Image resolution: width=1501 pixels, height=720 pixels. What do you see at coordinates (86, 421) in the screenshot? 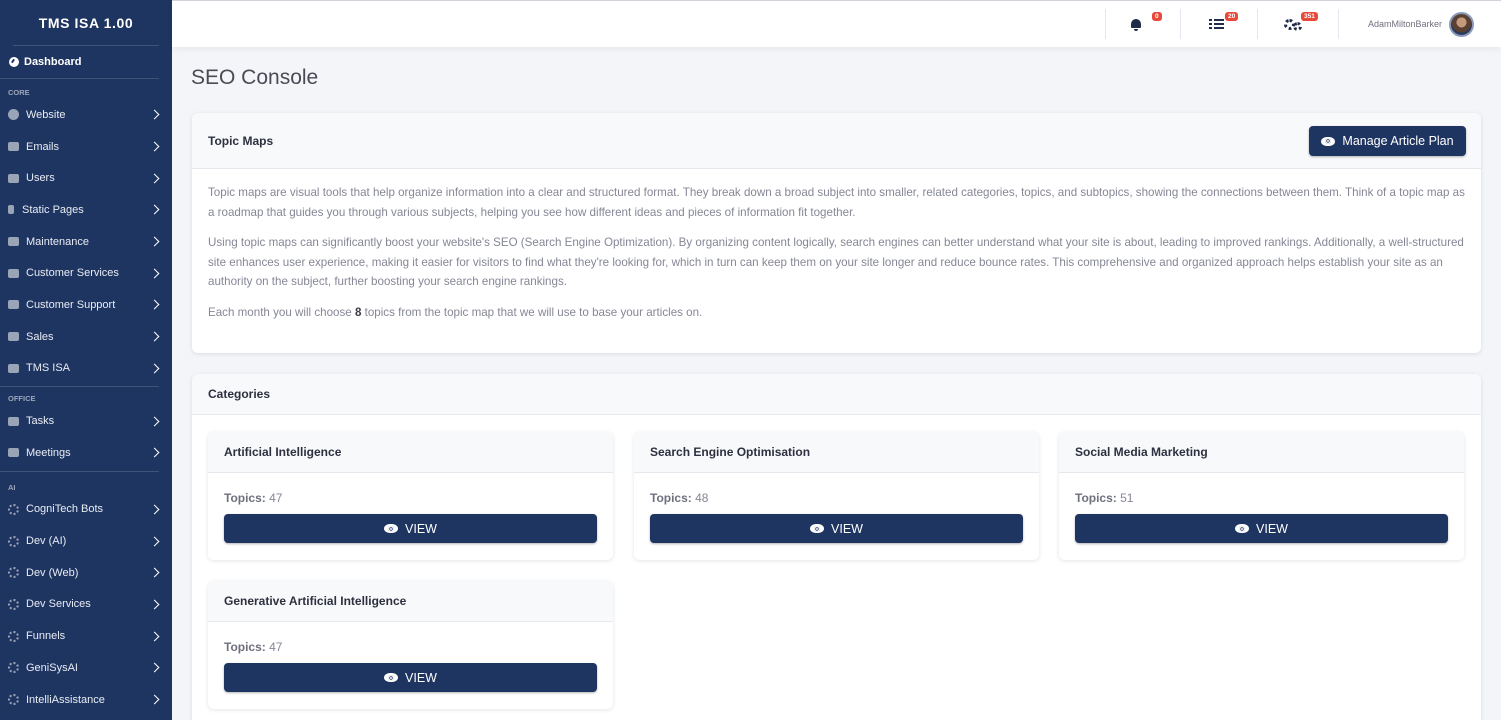
I see `sidebar-item-tasks: Tasks` at bounding box center [86, 421].